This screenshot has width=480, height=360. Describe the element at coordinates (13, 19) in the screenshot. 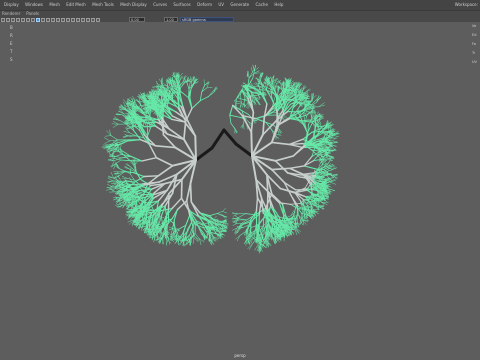

I see `bookmark-icon` at that location.